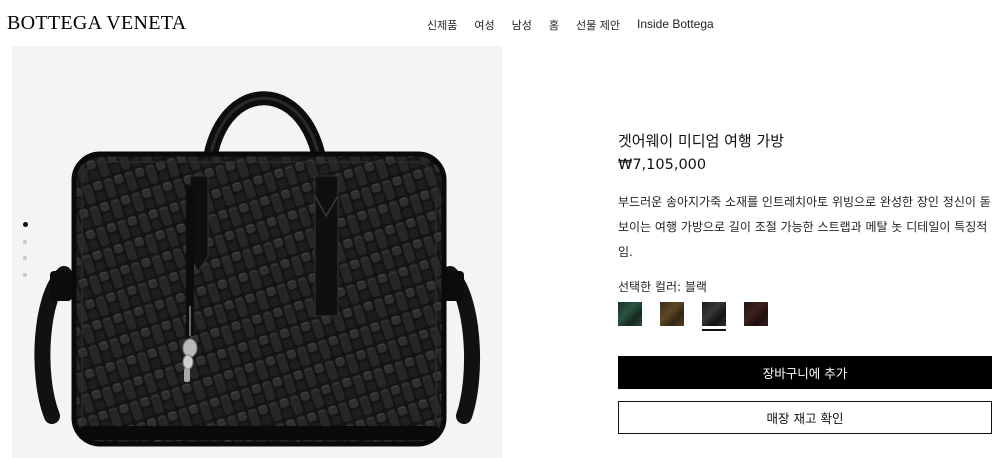  I want to click on product-price: ₩7,105,000, so click(662, 165).